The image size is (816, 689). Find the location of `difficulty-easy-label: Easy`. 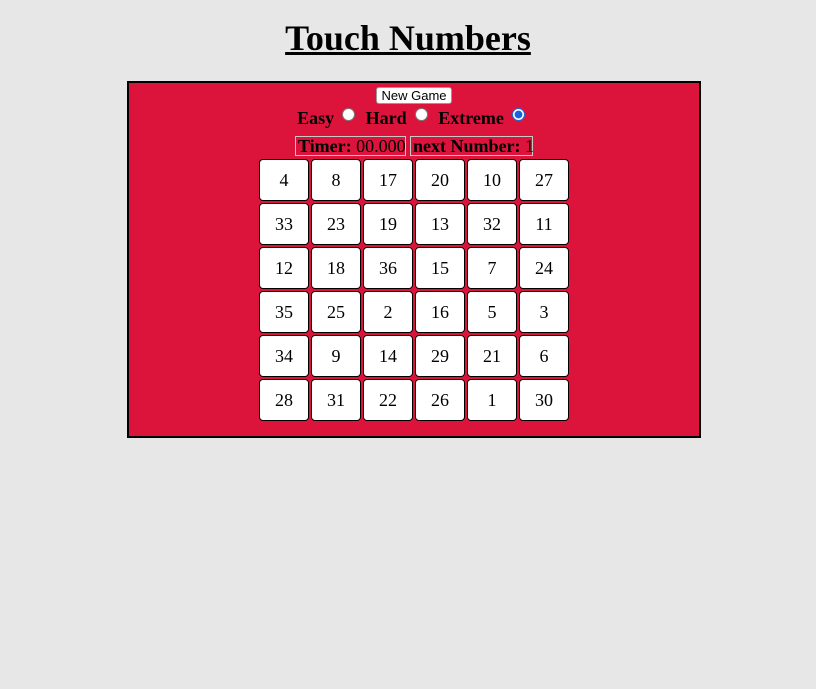

difficulty-easy-label: Easy is located at coordinates (316, 117).